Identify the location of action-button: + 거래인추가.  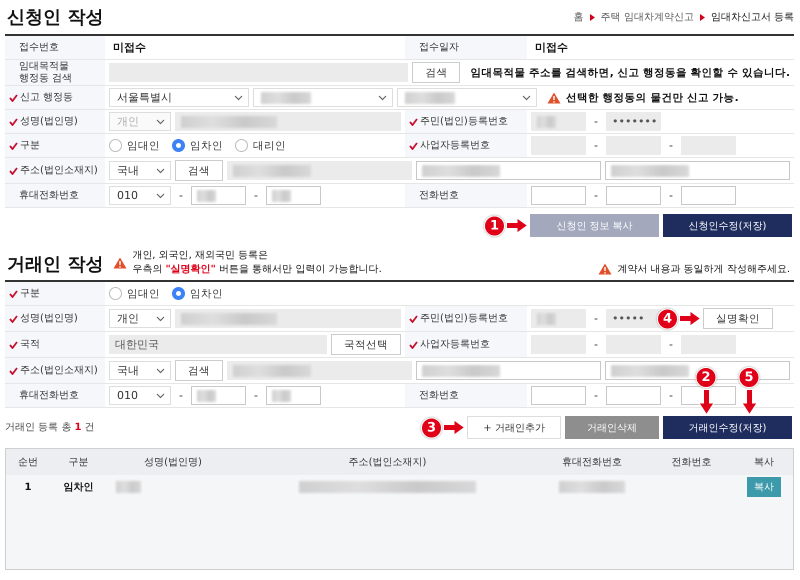
(514, 427).